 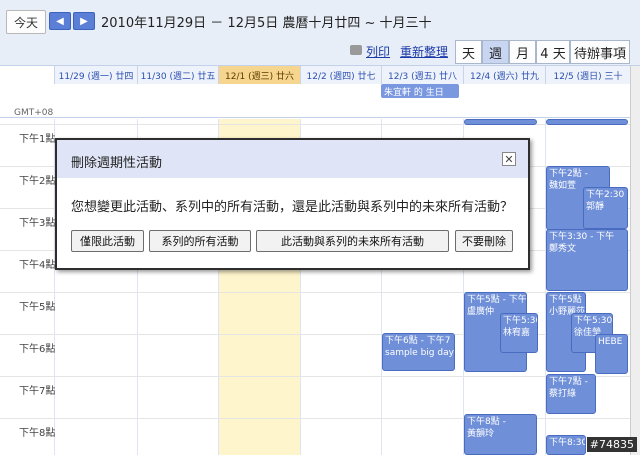 I want to click on calendar-event: 下午8點 - 黃韻玲, so click(x=500, y=434).